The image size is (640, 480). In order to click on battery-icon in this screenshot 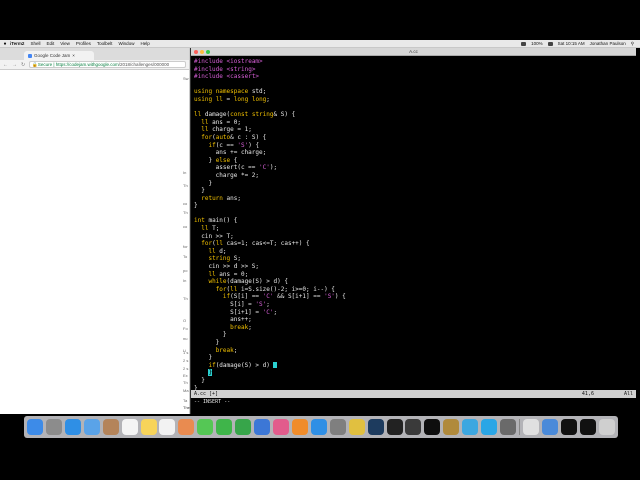, I will do `click(550, 43)`.